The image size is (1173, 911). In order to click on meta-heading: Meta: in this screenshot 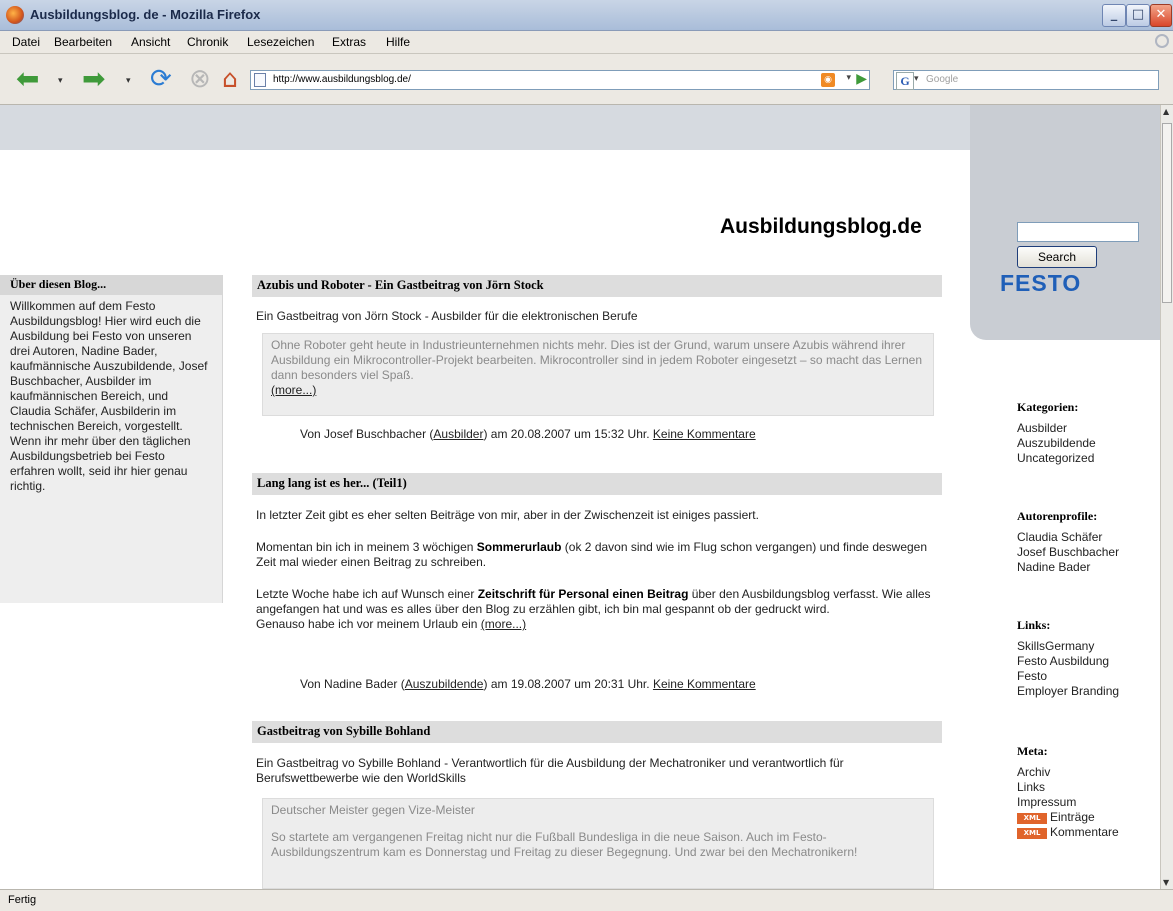, I will do `click(1032, 751)`.